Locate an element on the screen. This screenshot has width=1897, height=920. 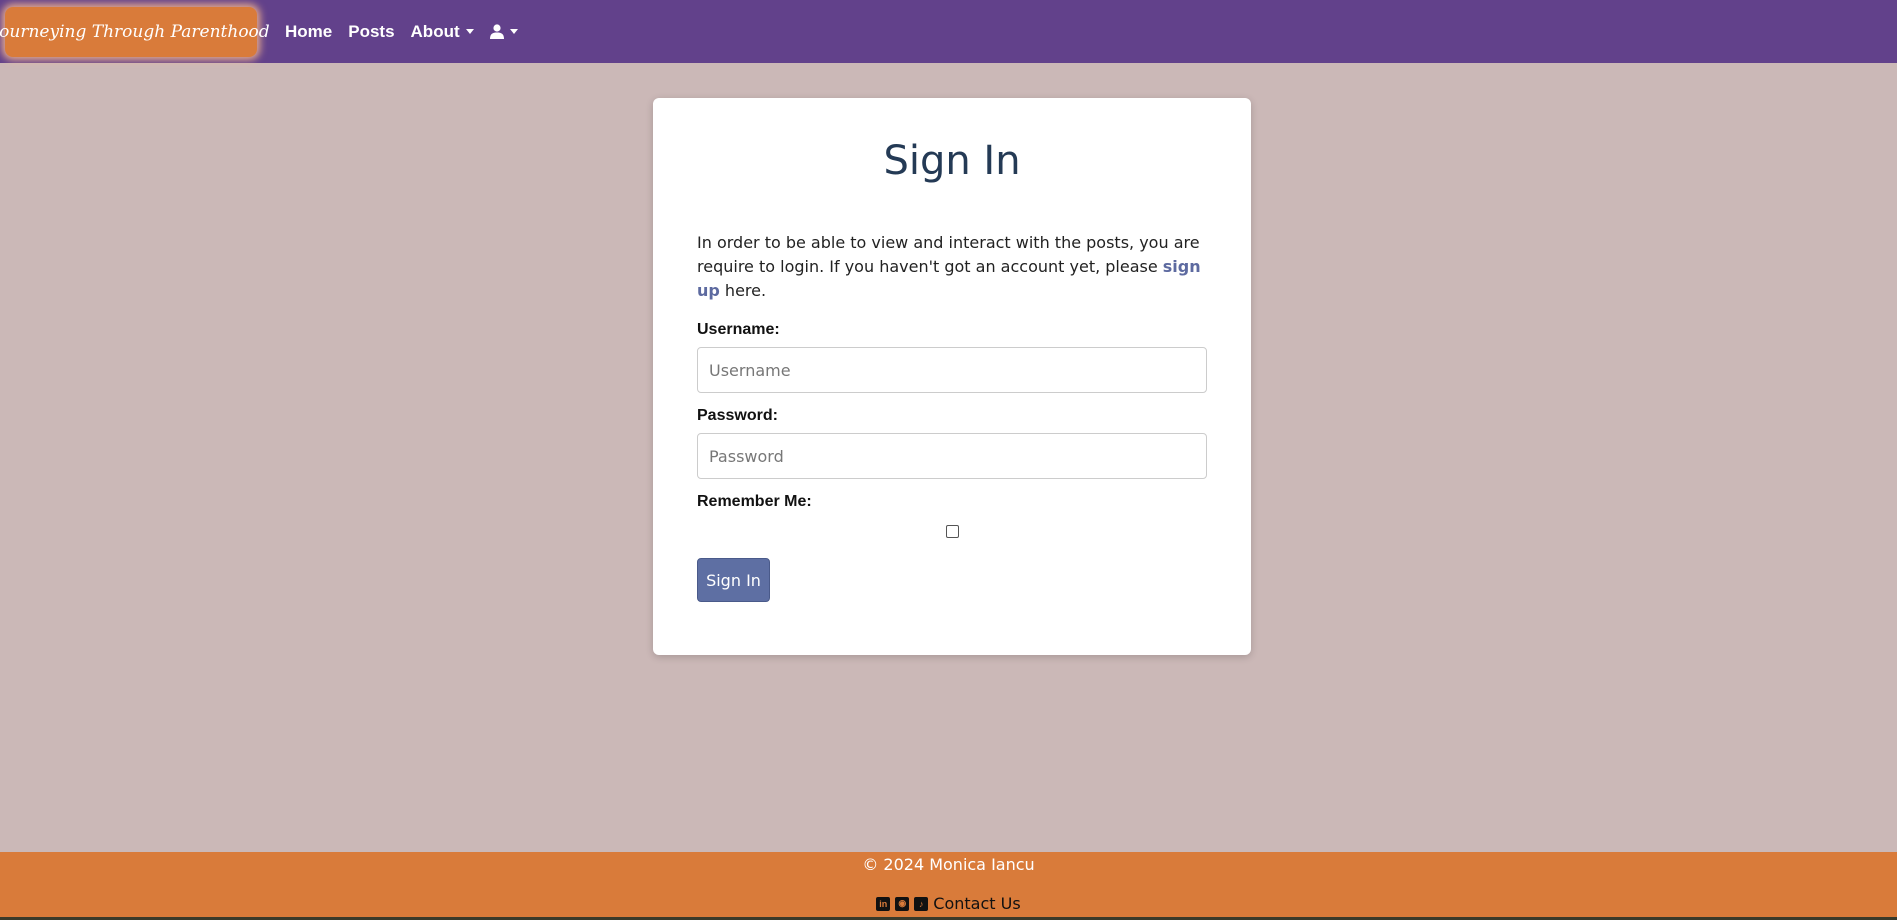
password-label: Password: is located at coordinates (737, 415).